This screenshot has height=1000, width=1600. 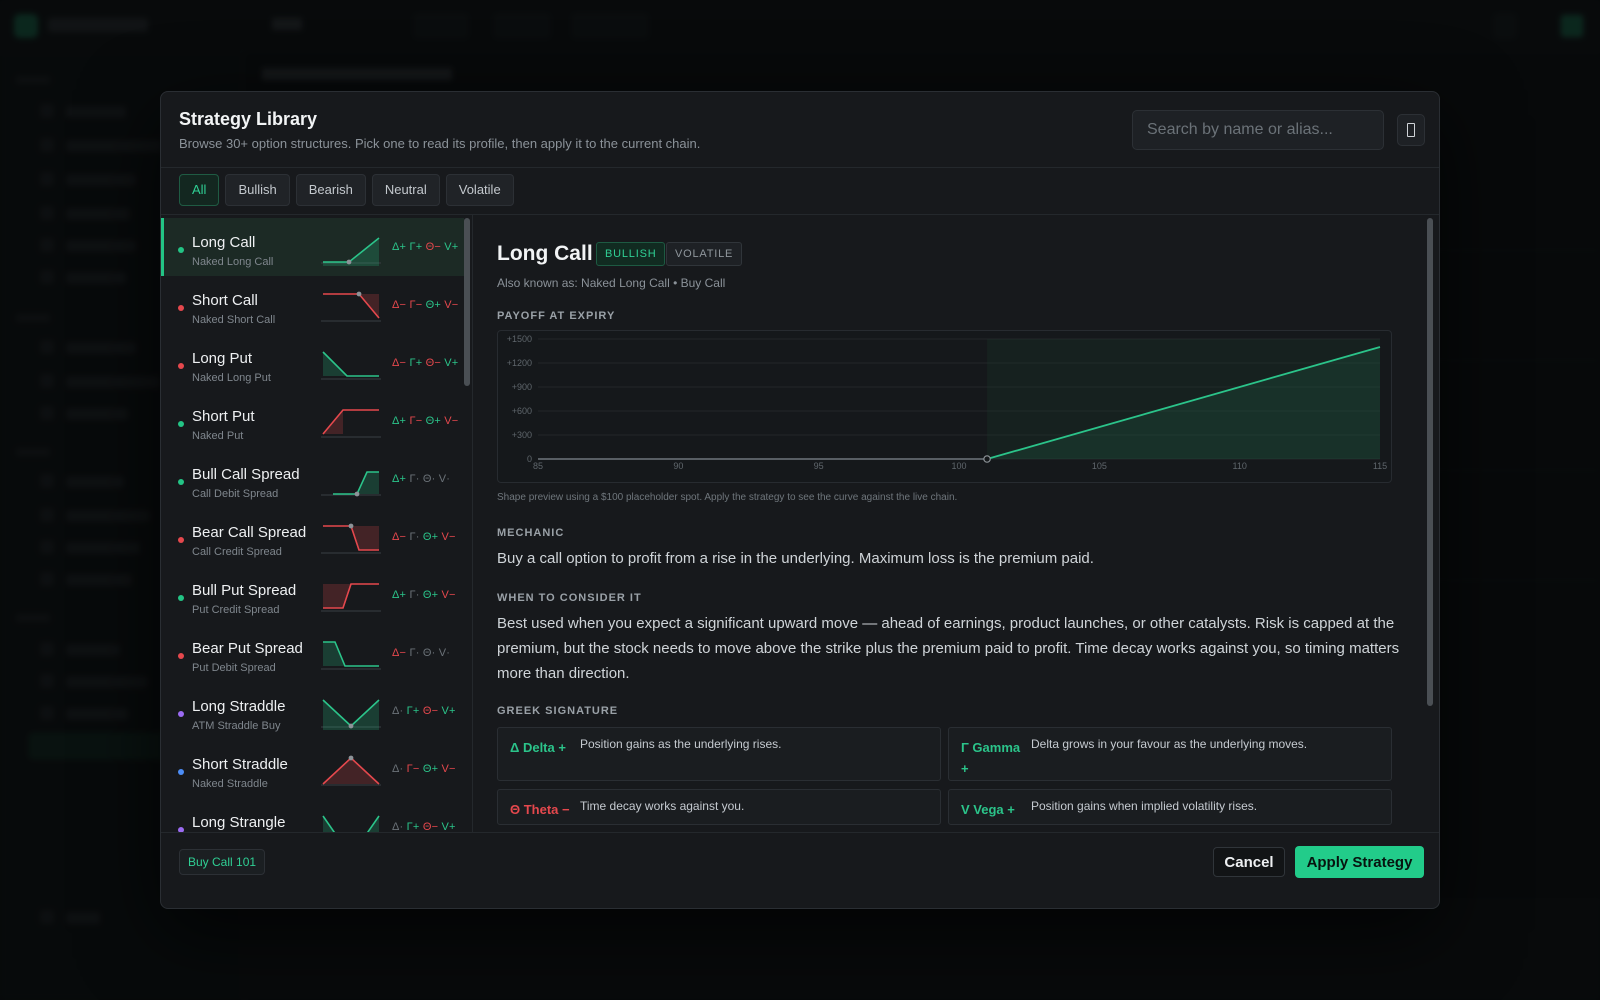 I want to click on rectangle-icon, so click(x=1411, y=130).